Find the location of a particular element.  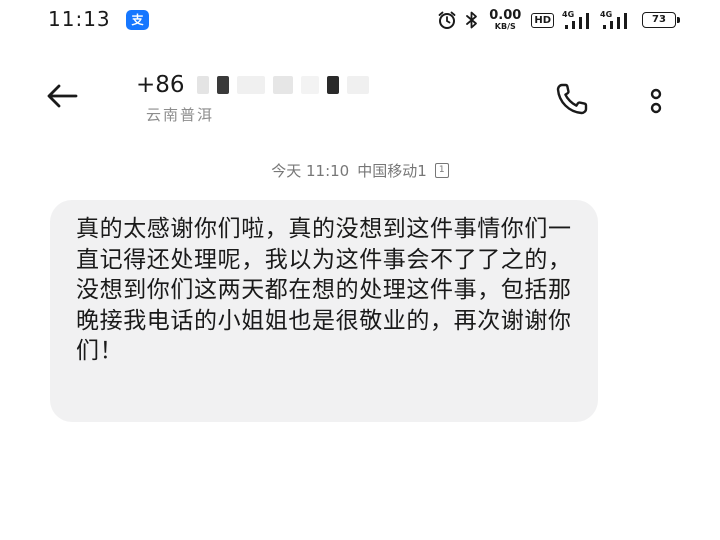

more-vertical-icon is located at coordinates (656, 101).